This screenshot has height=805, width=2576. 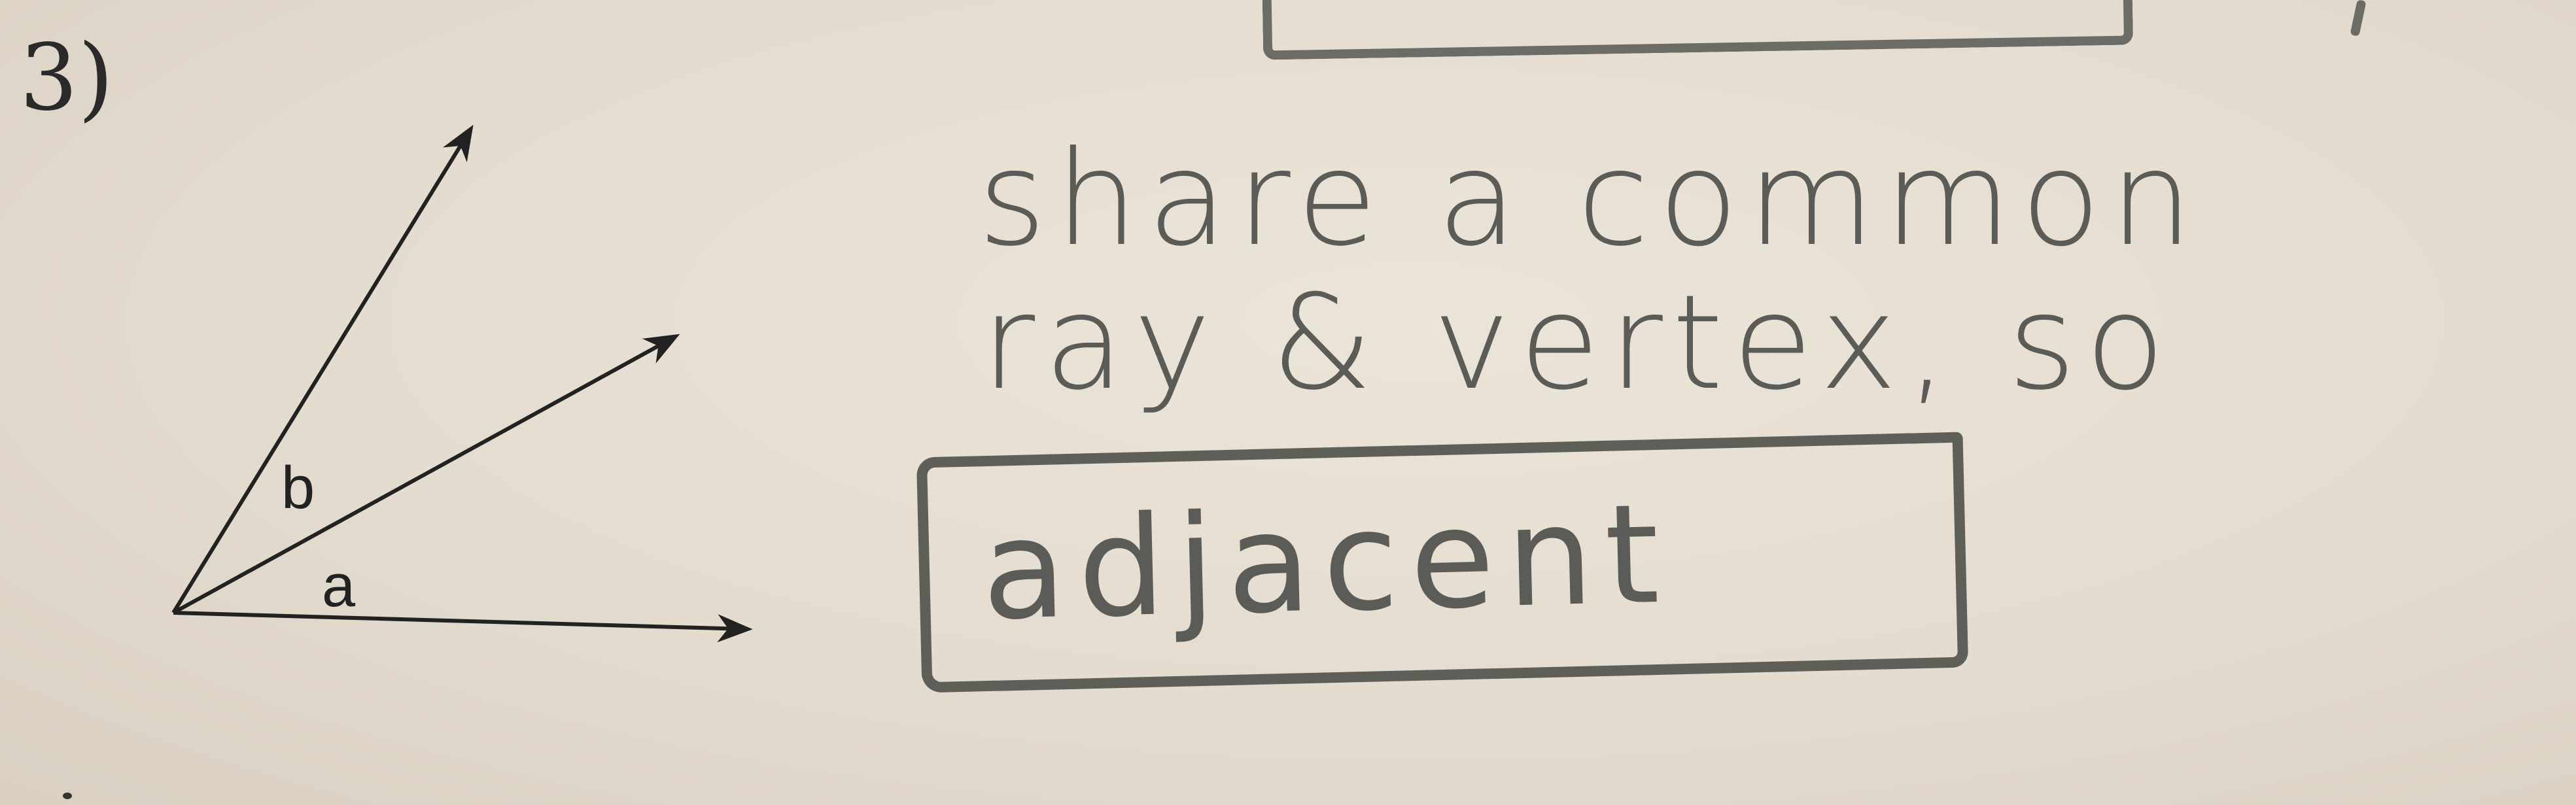 I want to click on answer-box: adjacent, so click(x=1442, y=562).